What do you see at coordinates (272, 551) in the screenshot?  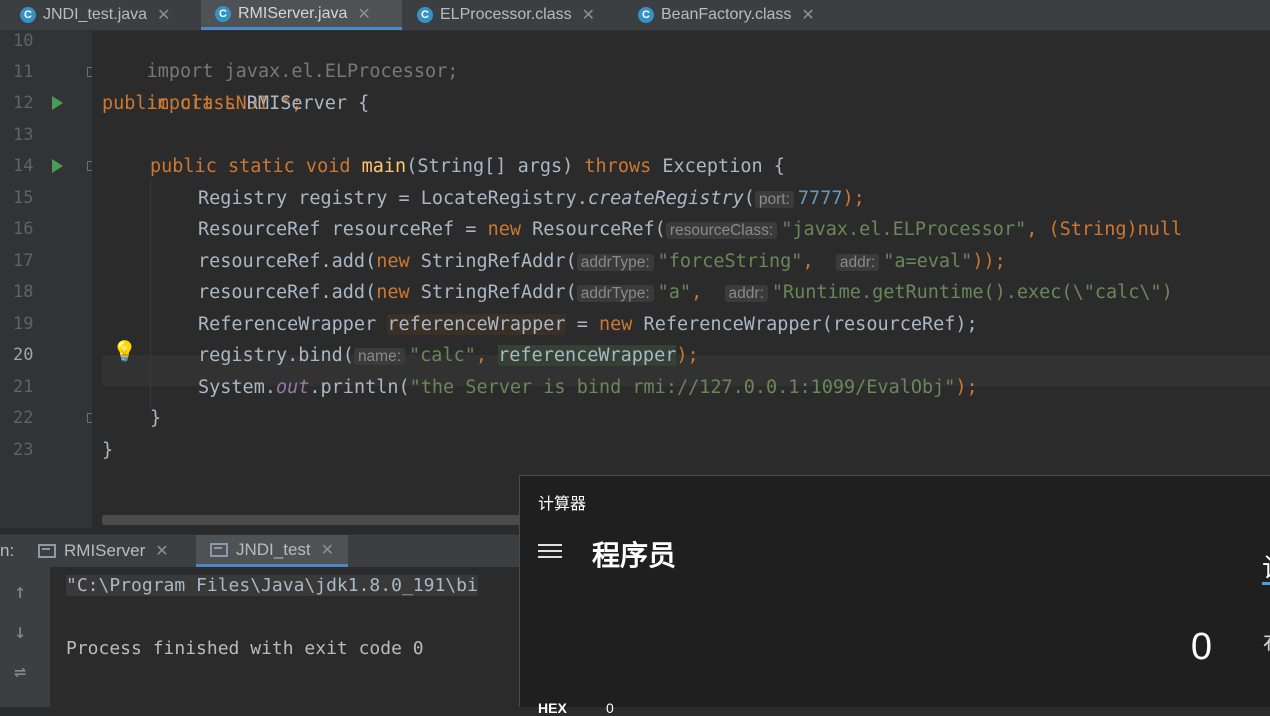 I see `run-tab-jndi-test: JNDI_test ✕` at bounding box center [272, 551].